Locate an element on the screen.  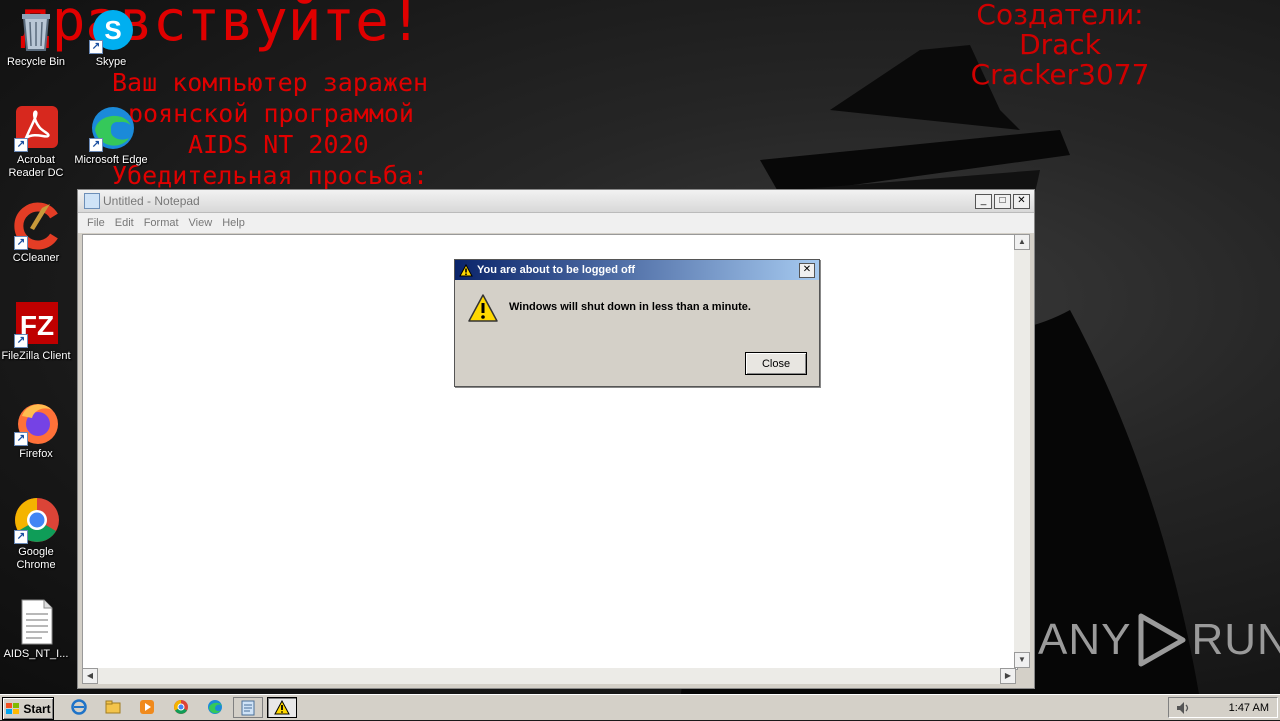
icon-label: Firefox is located at coordinates (36, 454).